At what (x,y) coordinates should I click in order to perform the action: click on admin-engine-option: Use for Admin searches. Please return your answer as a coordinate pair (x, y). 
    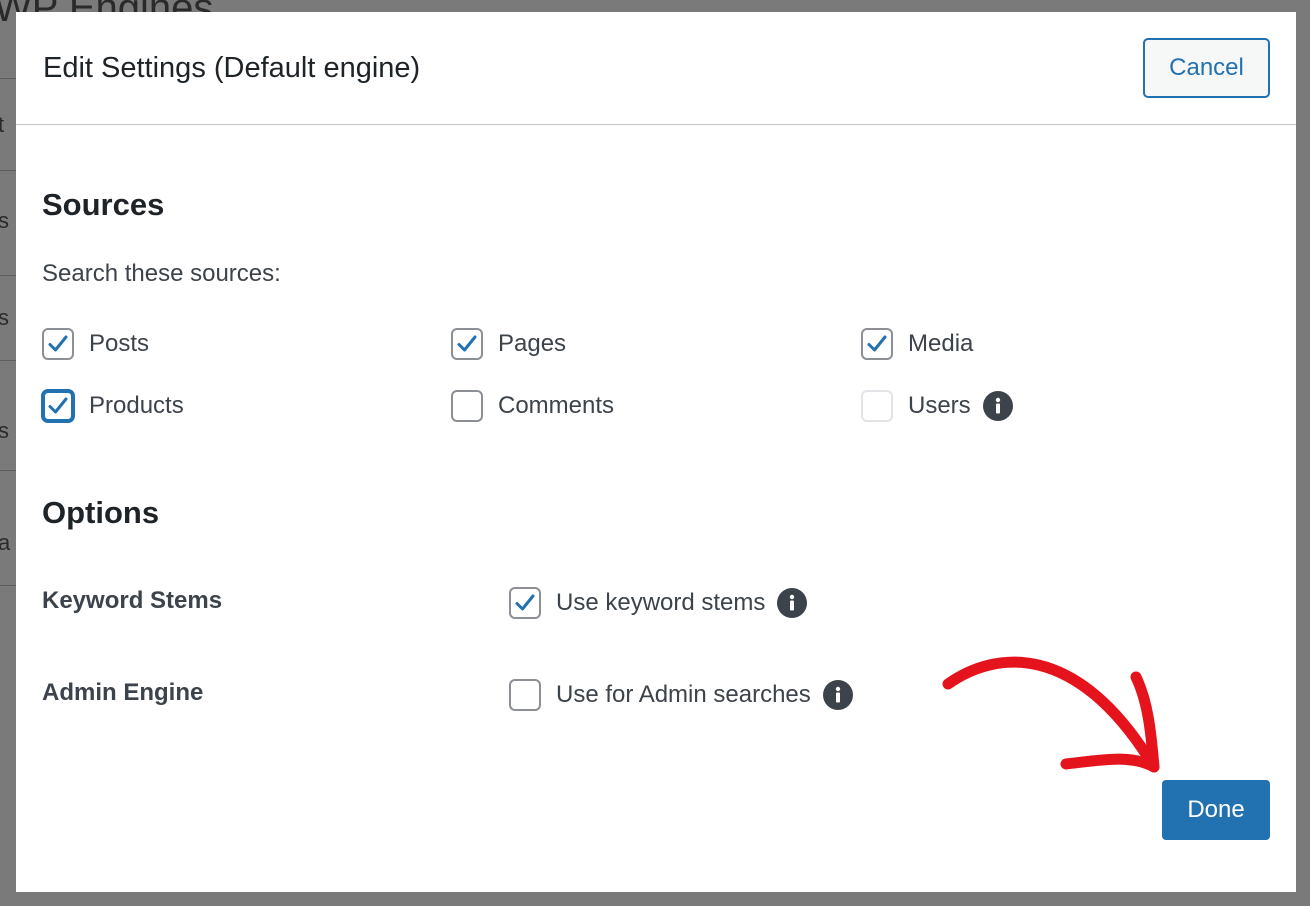
    Looking at the image, I should click on (681, 695).